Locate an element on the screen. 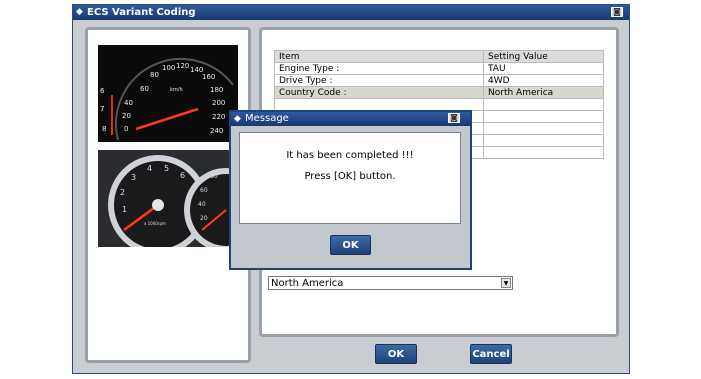 Image resolution: width=701 pixels, height=379 pixels. speedo-tick: 160 is located at coordinates (208, 77).